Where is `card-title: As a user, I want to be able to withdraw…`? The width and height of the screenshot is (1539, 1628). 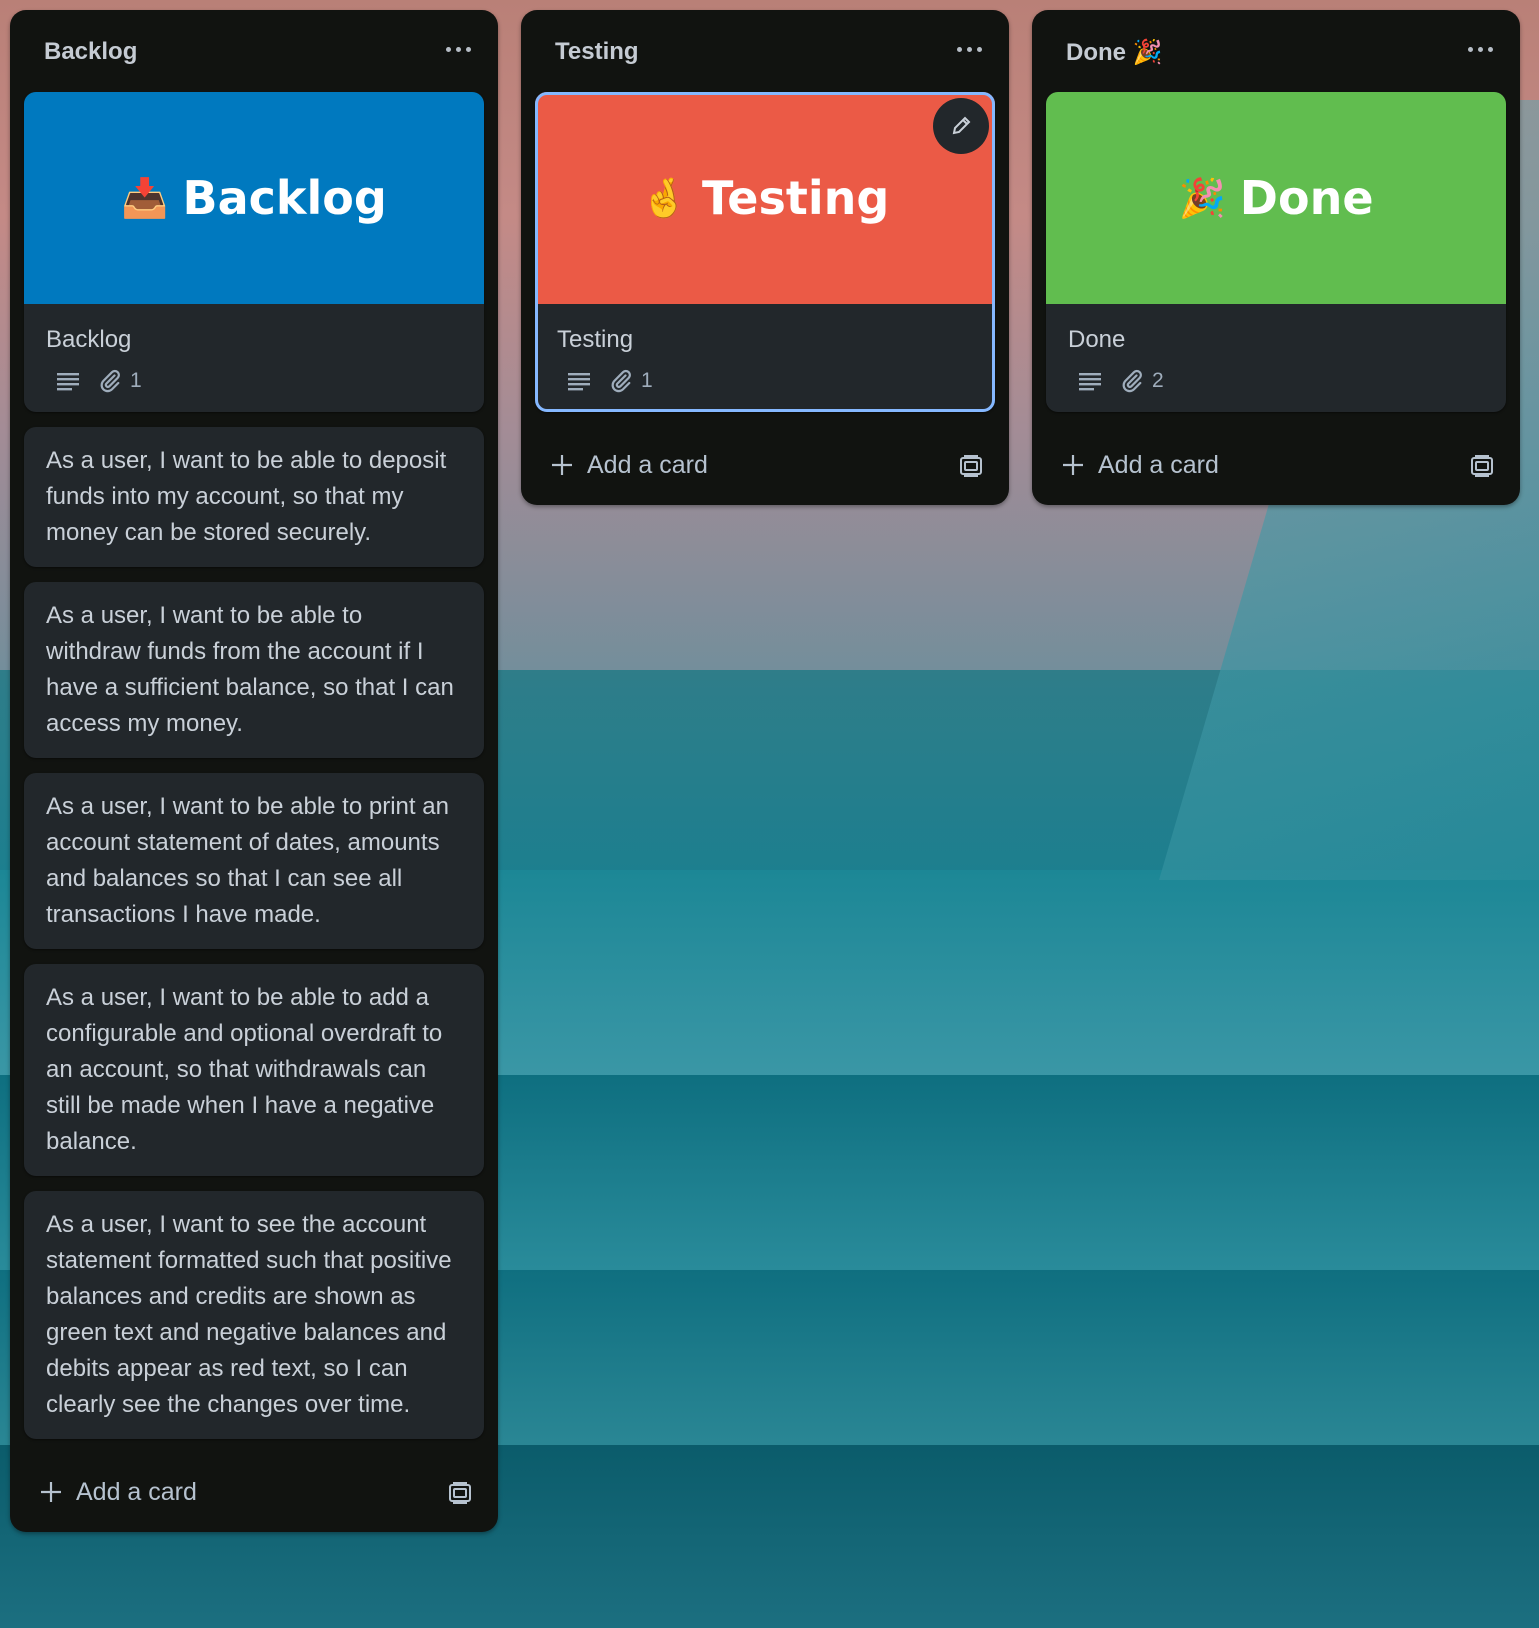
card-title: As a user, I want to be able to withdraw… is located at coordinates (250, 669).